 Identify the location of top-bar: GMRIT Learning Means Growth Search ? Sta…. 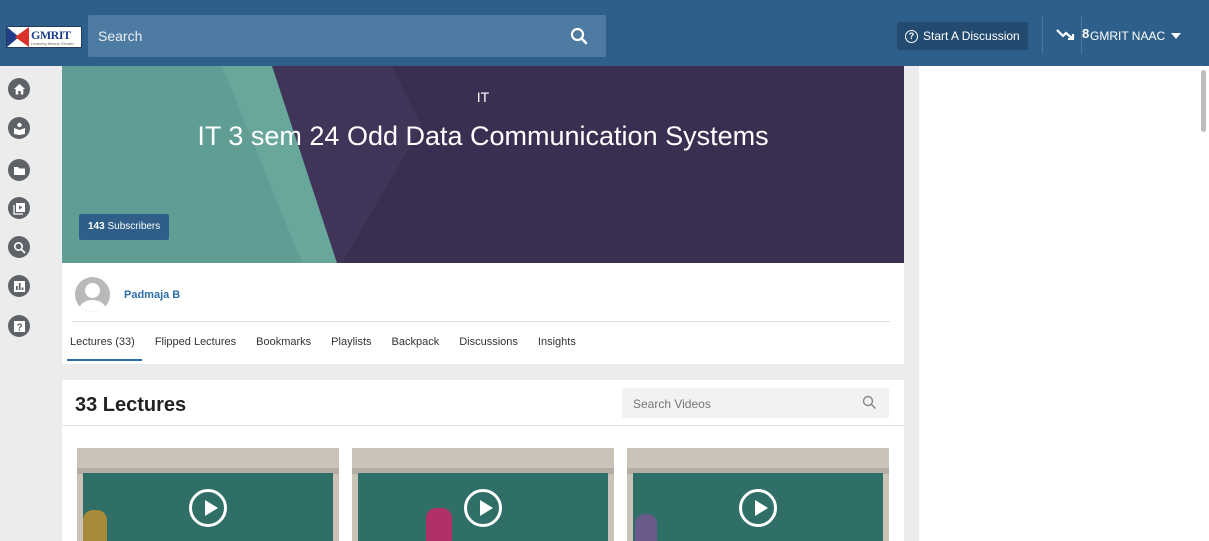
(604, 33).